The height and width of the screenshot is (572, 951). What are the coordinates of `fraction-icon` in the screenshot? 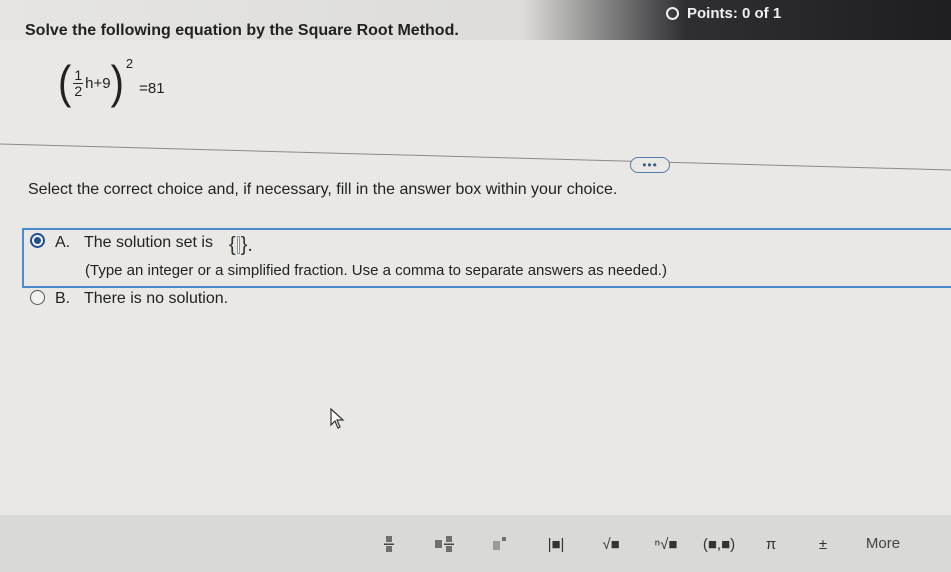 It's located at (389, 544).